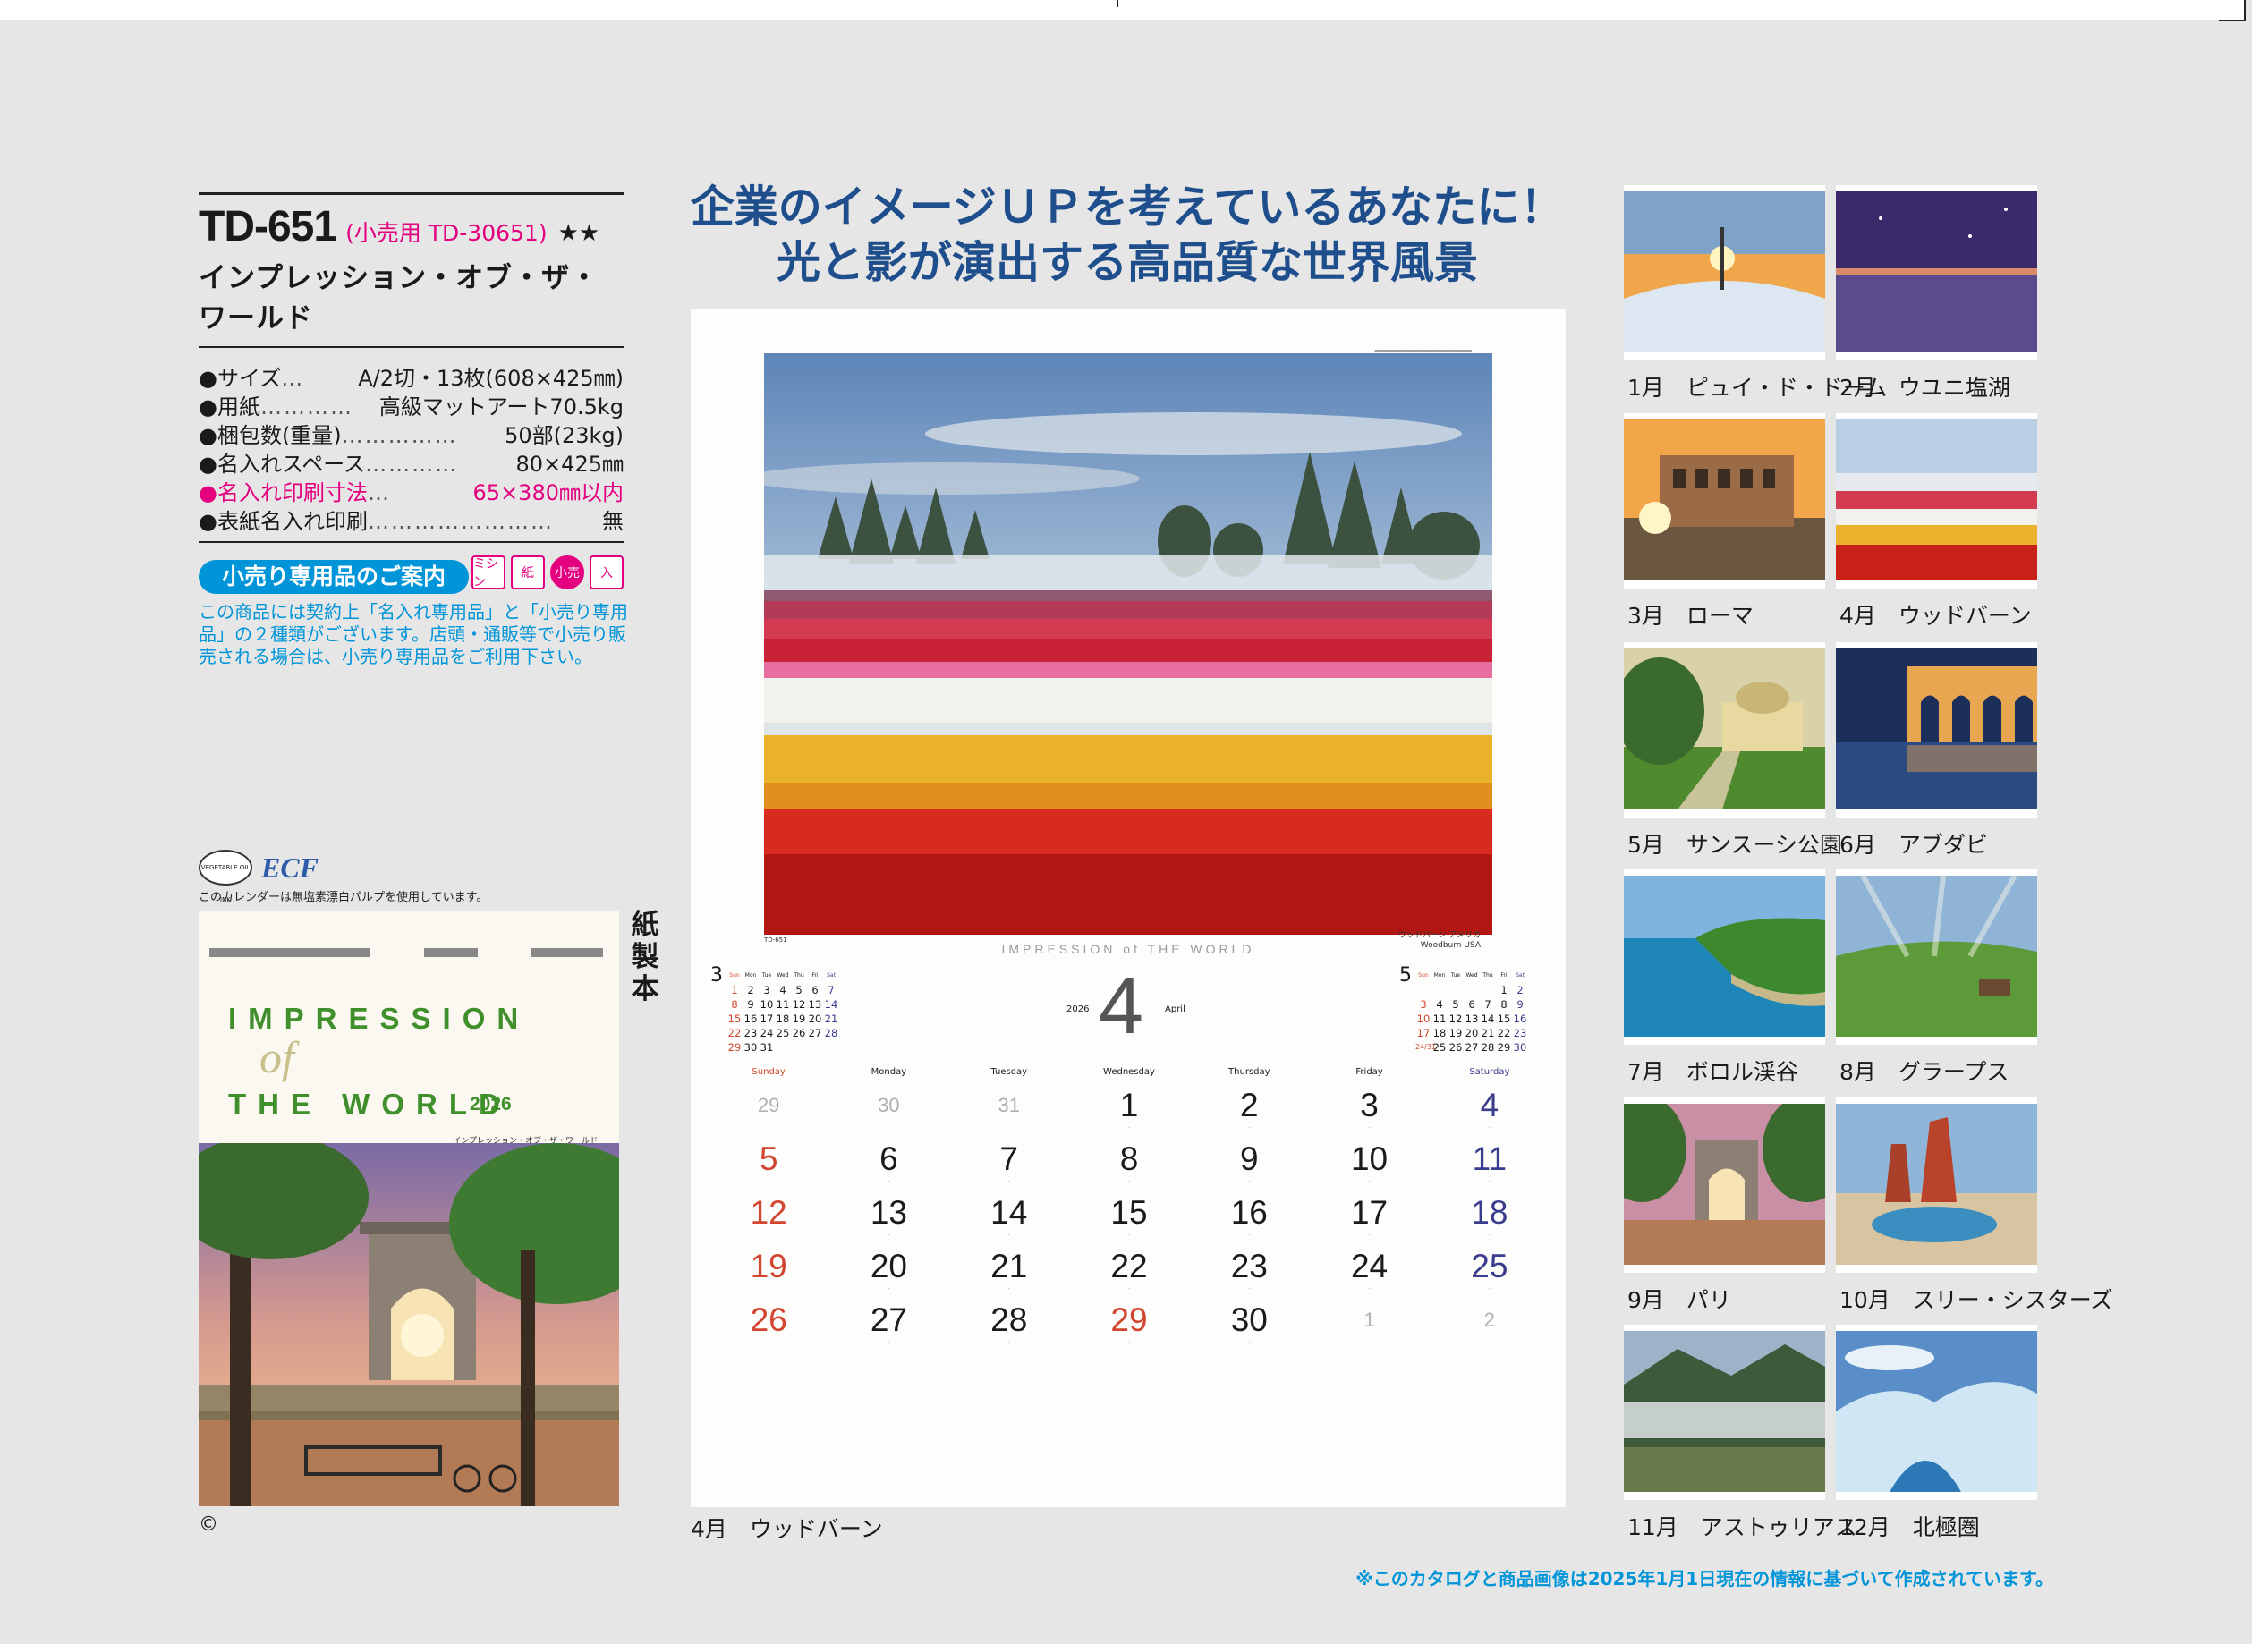 This screenshot has height=1644, width=2268. What do you see at coordinates (1249, 1158) in the screenshot?
I see `day-number: 9` at bounding box center [1249, 1158].